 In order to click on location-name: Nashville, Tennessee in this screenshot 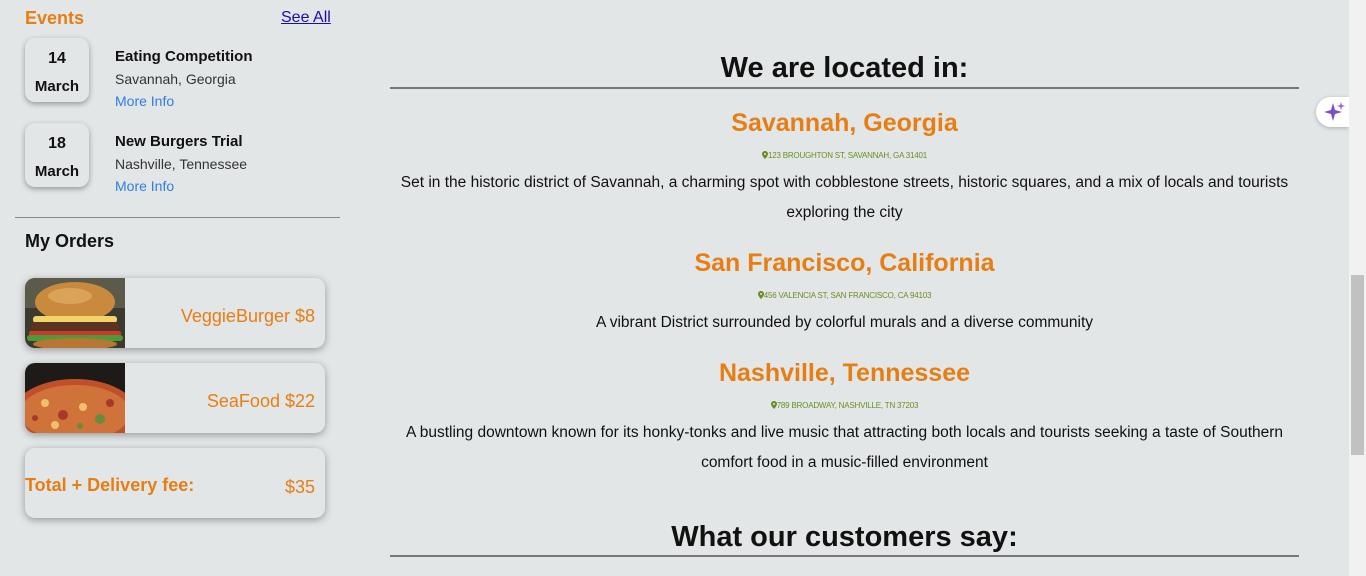, I will do `click(844, 373)`.